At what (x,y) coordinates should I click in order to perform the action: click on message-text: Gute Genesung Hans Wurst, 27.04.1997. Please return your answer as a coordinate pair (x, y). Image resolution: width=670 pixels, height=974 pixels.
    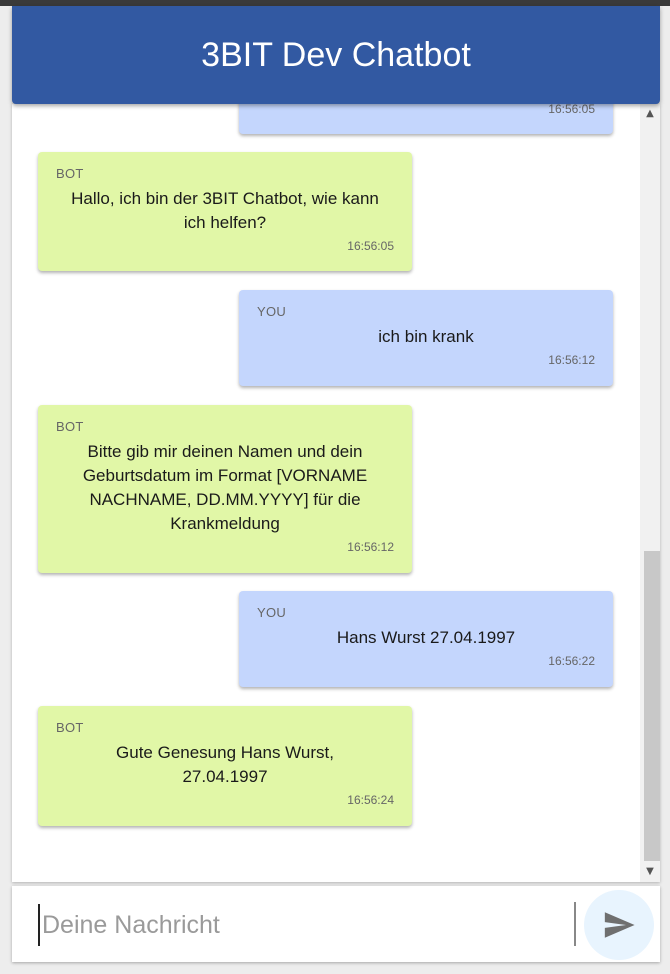
    Looking at the image, I should click on (225, 764).